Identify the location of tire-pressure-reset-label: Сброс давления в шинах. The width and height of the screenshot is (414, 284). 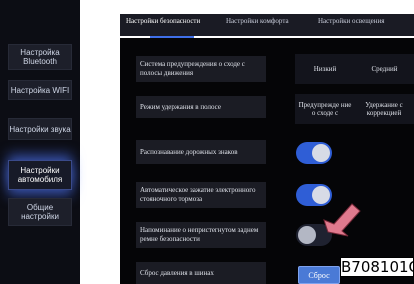
(201, 273).